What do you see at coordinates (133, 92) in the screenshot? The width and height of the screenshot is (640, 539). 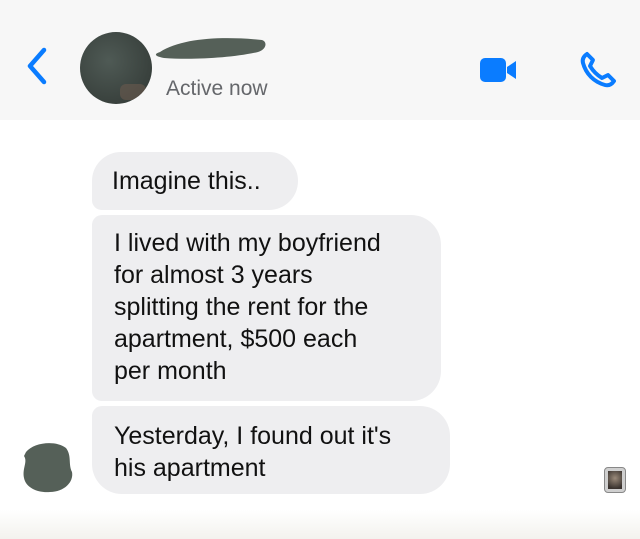 I see `avatar-photo-detail` at bounding box center [133, 92].